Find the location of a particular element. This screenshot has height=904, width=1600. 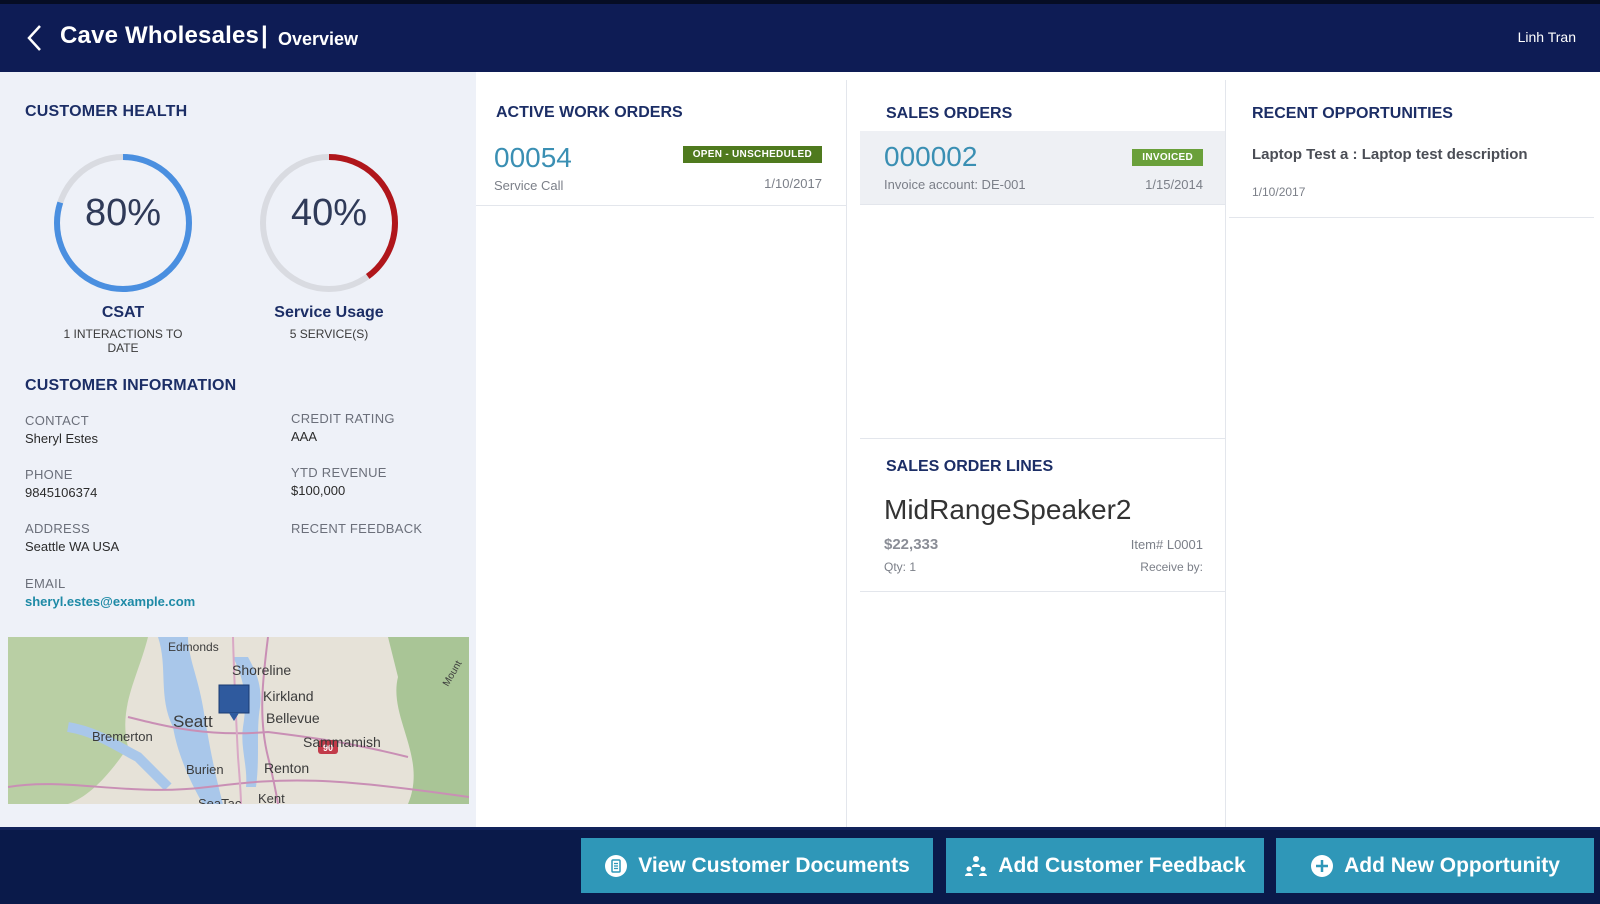

service-usage-gauge: 40% Service Usage 5 SERVICE(S) is located at coordinates (329, 244).